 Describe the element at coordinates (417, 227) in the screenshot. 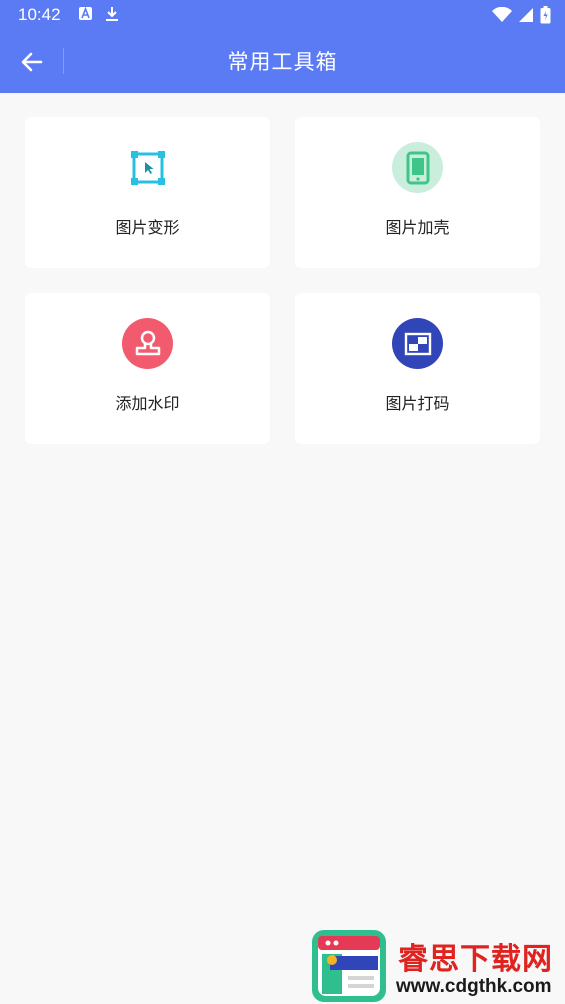

I see `tool-label: 图片加壳` at that location.